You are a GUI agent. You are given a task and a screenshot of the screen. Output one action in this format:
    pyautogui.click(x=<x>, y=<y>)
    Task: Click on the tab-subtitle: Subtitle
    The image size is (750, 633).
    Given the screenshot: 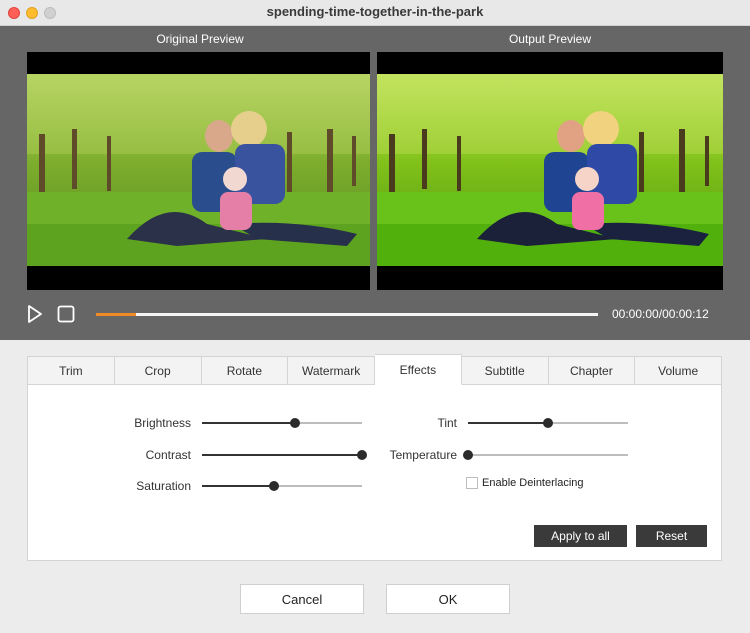 What is the action you would take?
    pyautogui.click(x=505, y=370)
    